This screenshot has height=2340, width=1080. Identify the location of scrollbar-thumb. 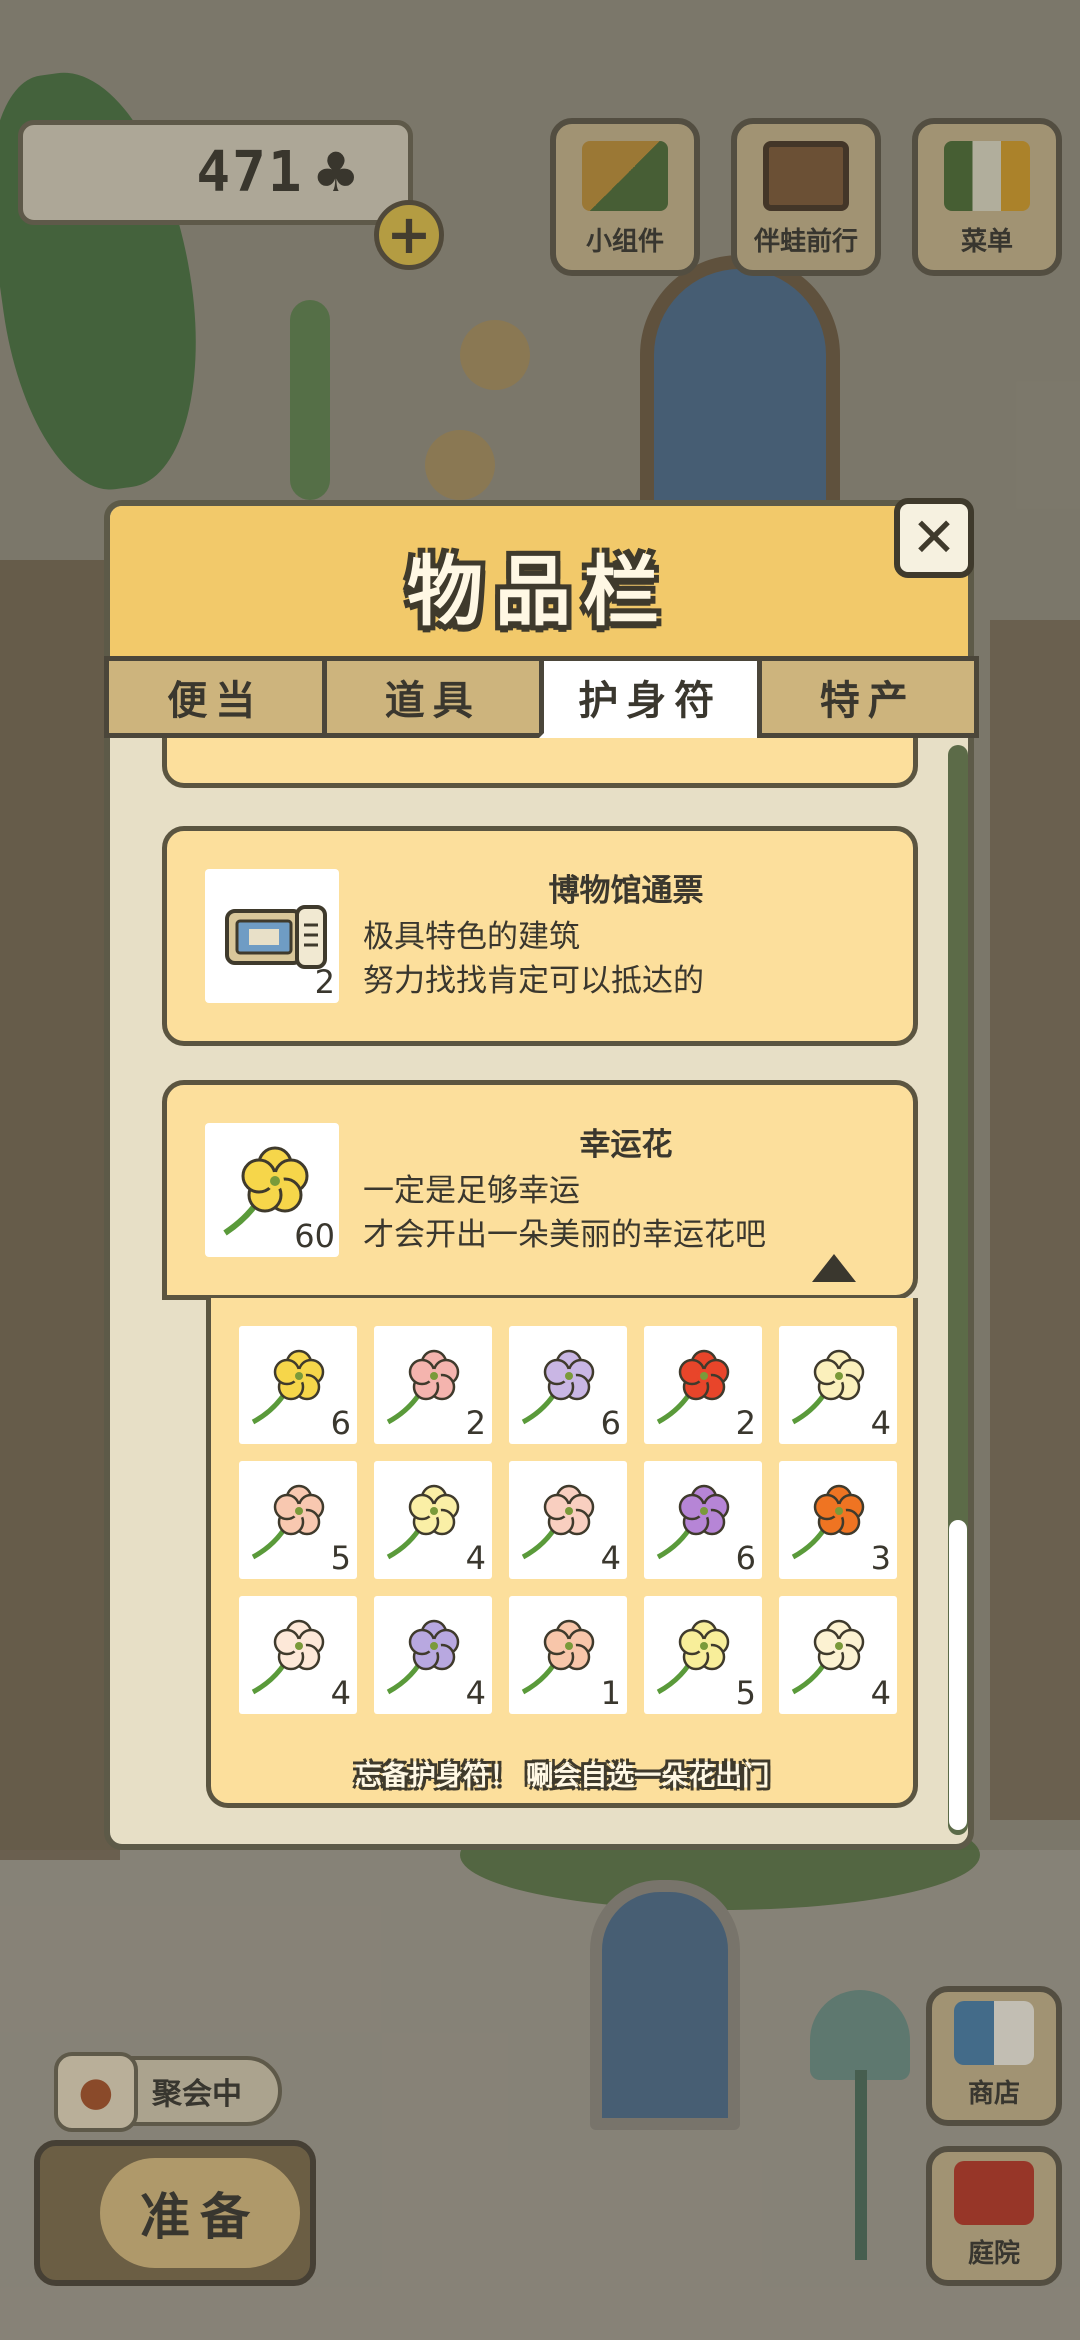
(958, 1675).